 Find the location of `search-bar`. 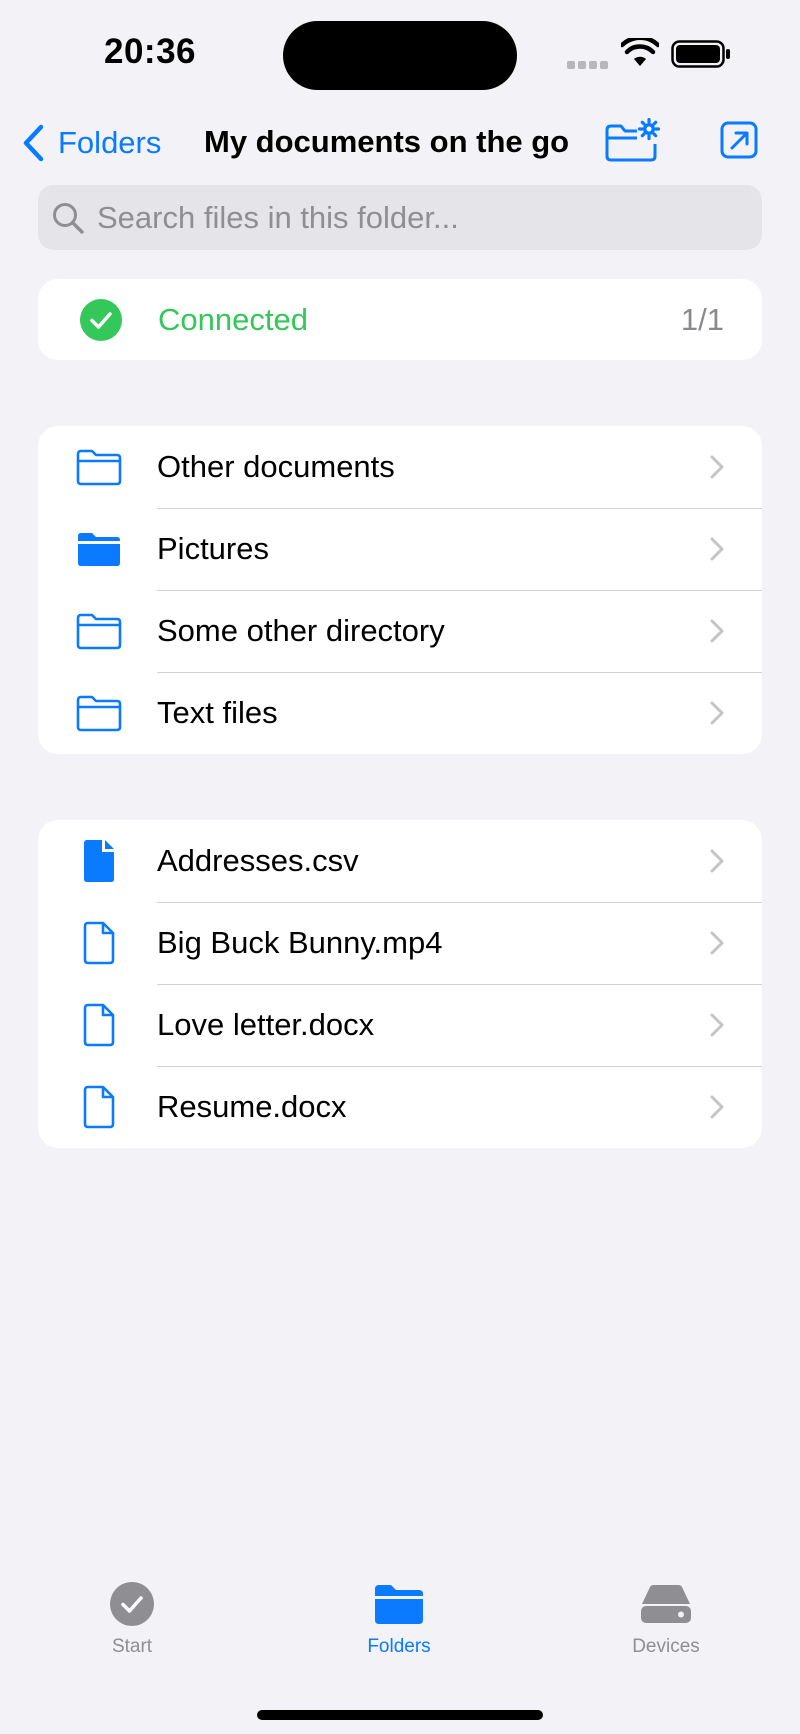

search-bar is located at coordinates (400, 217).